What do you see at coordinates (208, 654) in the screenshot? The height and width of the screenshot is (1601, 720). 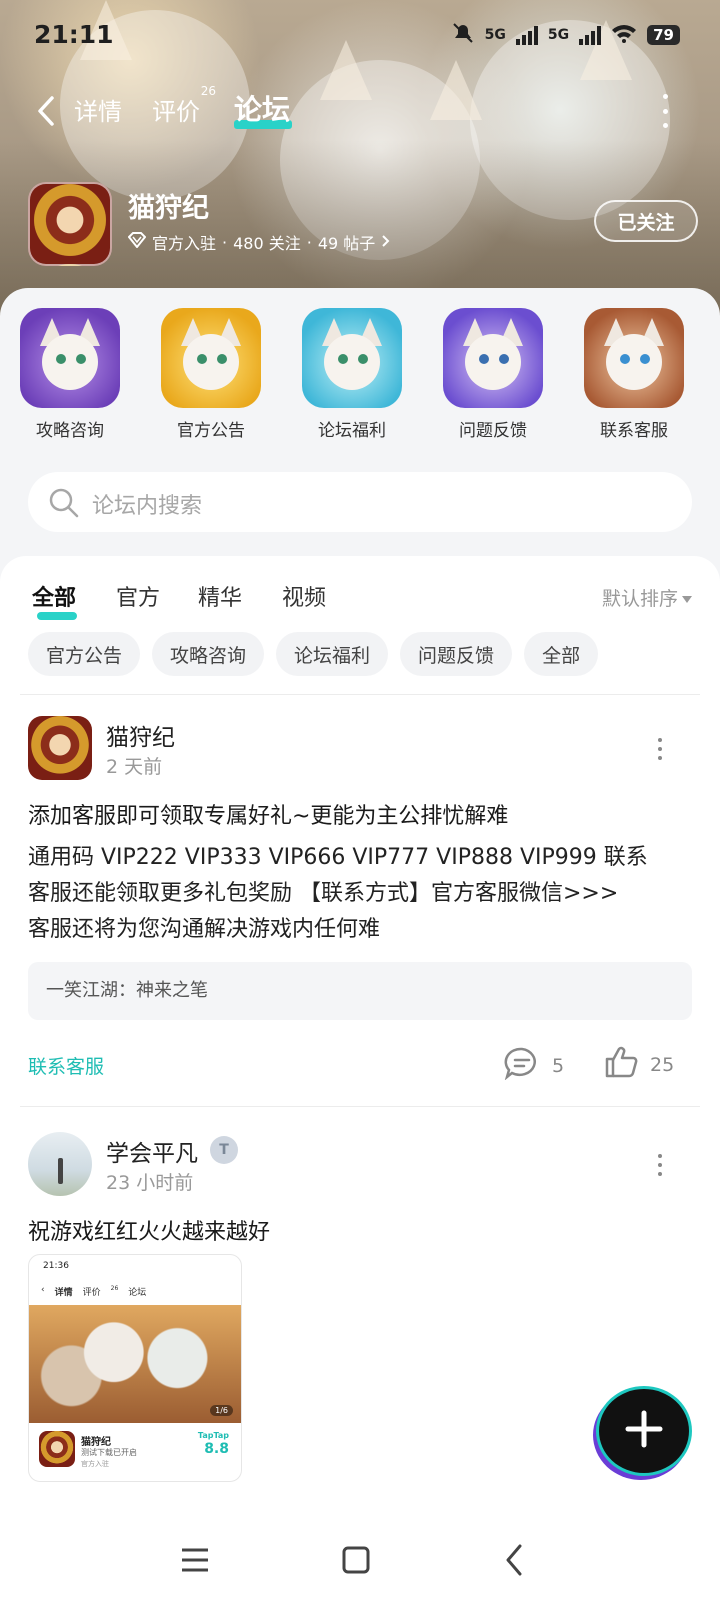 I see `chip-guides: 攻略咨询` at bounding box center [208, 654].